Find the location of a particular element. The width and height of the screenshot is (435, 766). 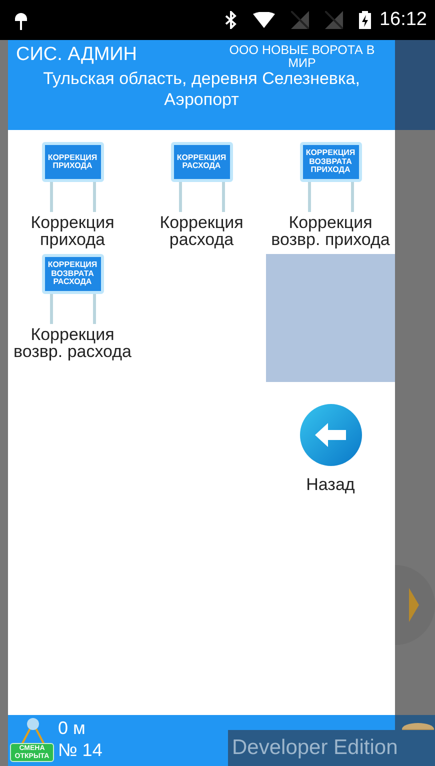

back-button: Назад is located at coordinates (330, 451).